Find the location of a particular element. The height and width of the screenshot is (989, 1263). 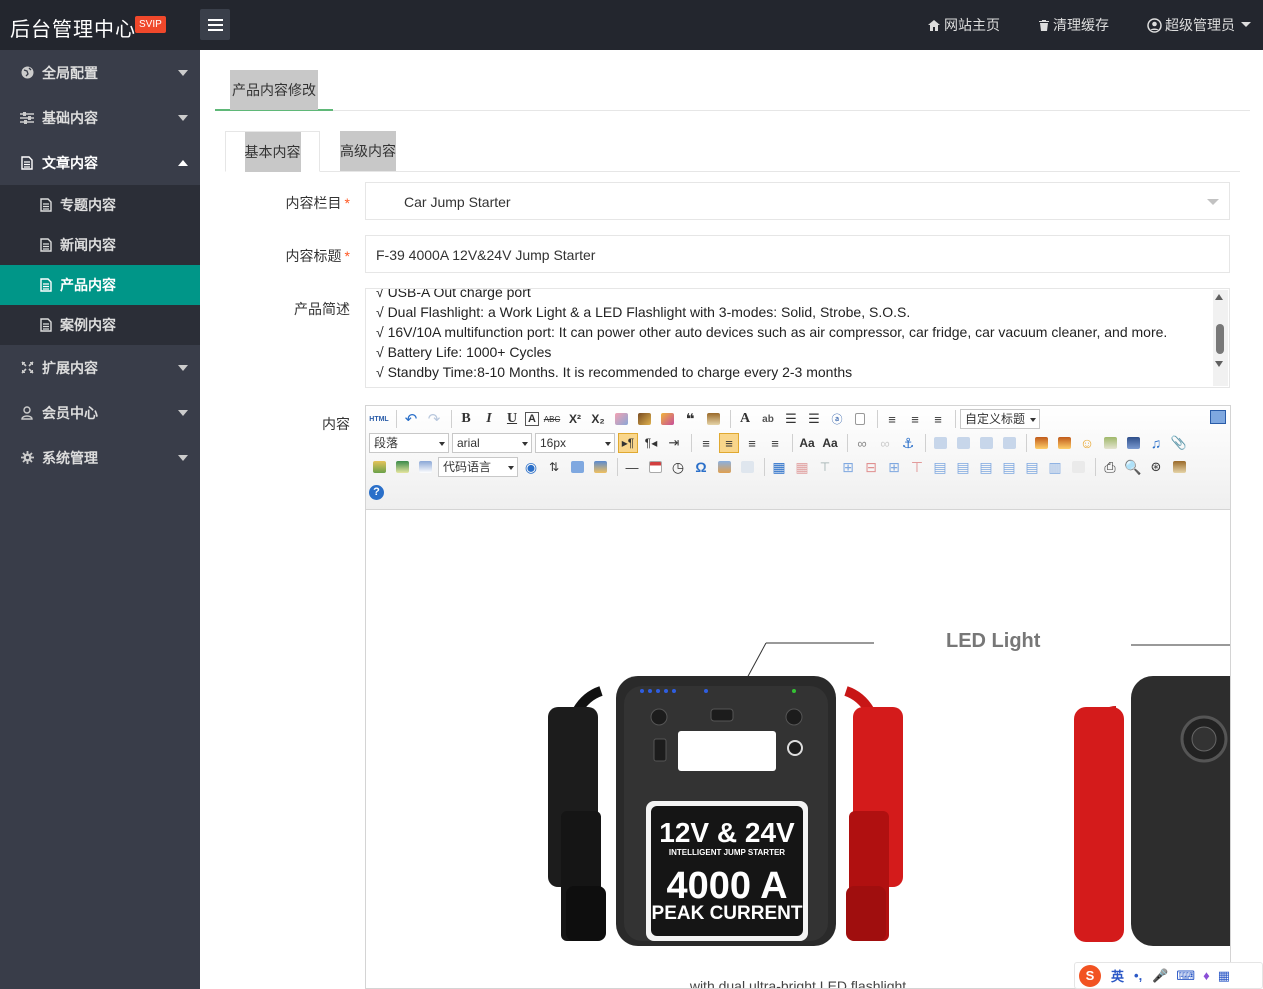

to-uppercase-icon: Aa is located at coordinates (807, 443).